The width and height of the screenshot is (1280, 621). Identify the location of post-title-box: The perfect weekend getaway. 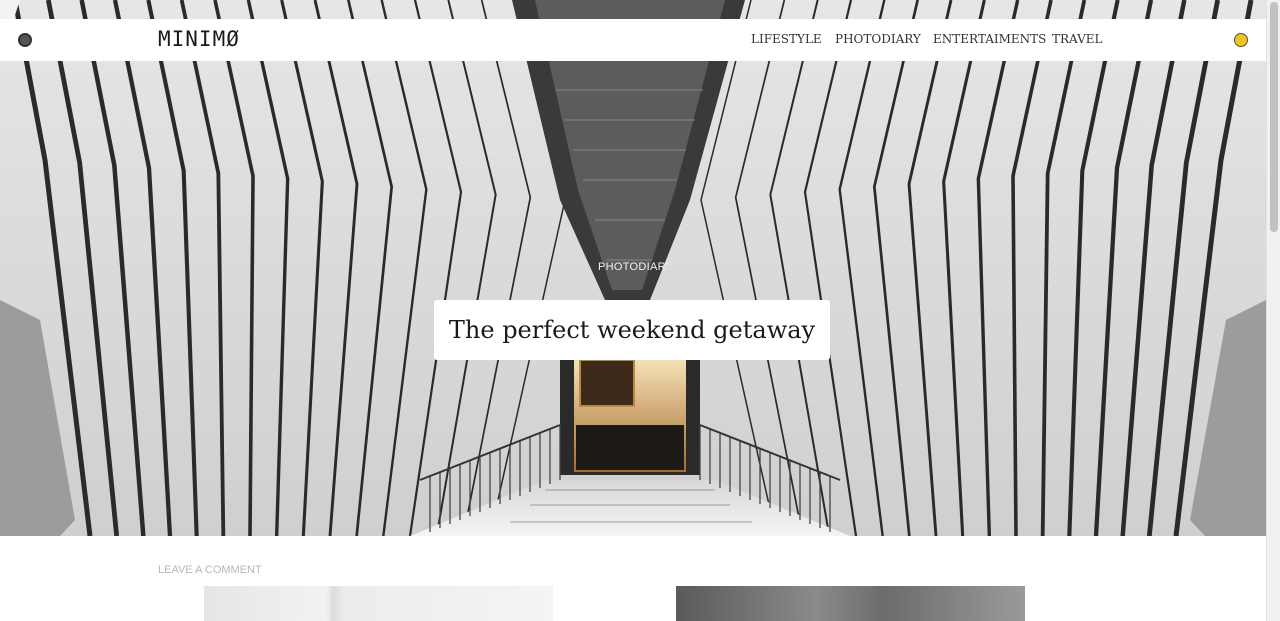
(632, 330).